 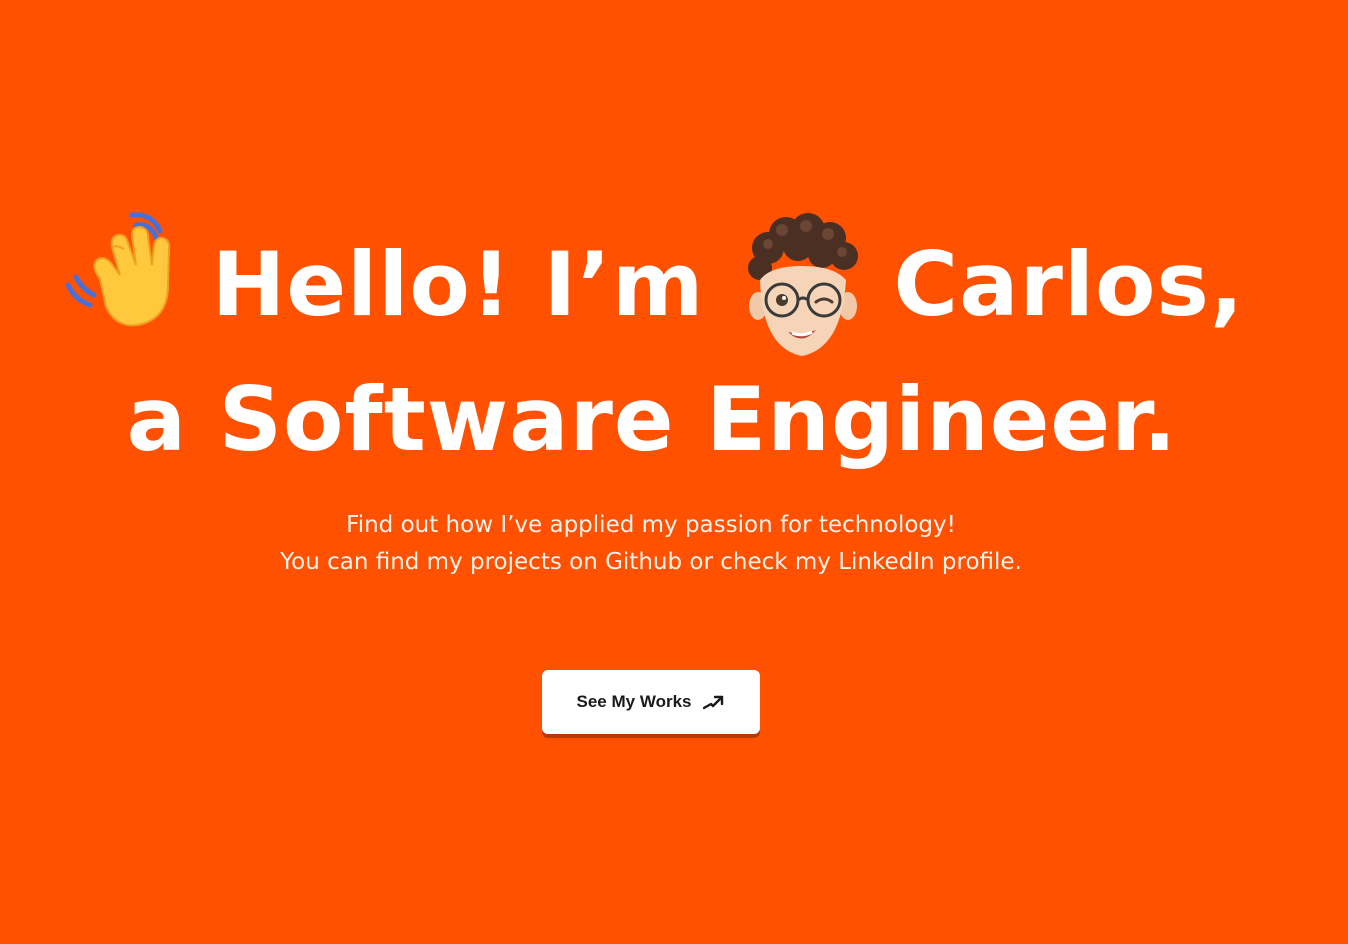 I want to click on see-my-works-label: See My Works, so click(x=634, y=701).